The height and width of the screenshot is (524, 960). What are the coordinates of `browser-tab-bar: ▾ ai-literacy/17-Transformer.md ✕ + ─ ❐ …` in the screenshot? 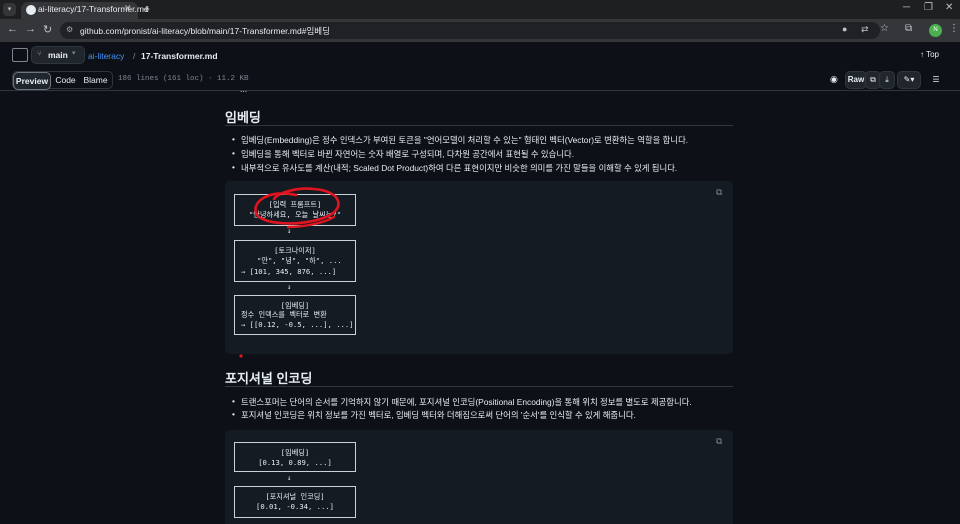 It's located at (480, 9).